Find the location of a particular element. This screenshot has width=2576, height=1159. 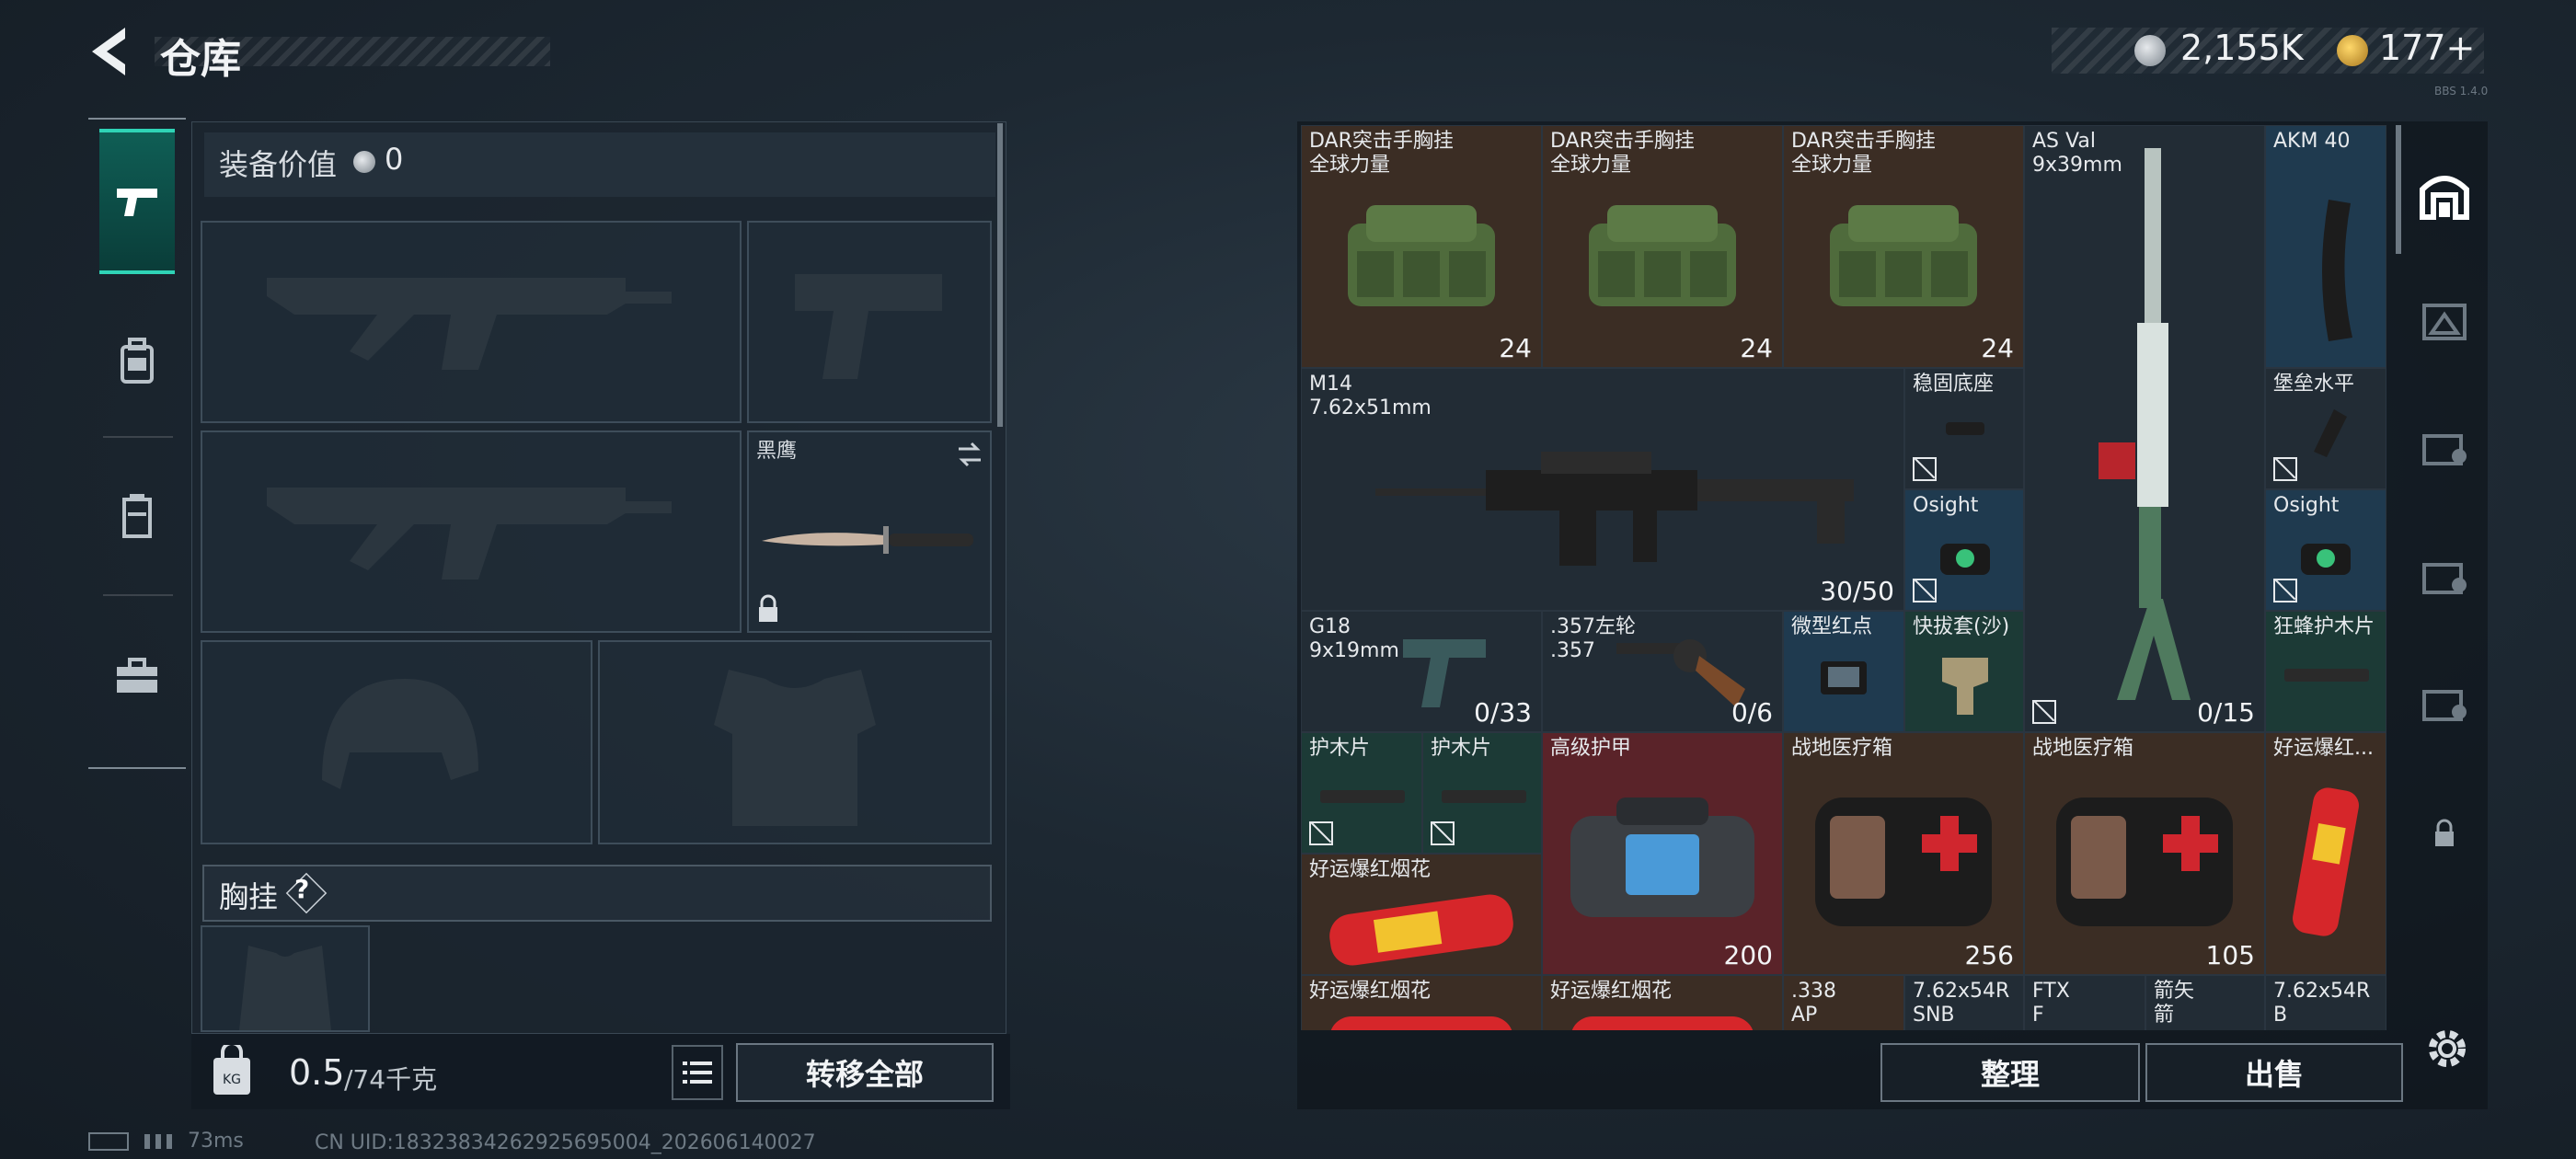

secondary-weapon-slot is located at coordinates (471, 531).